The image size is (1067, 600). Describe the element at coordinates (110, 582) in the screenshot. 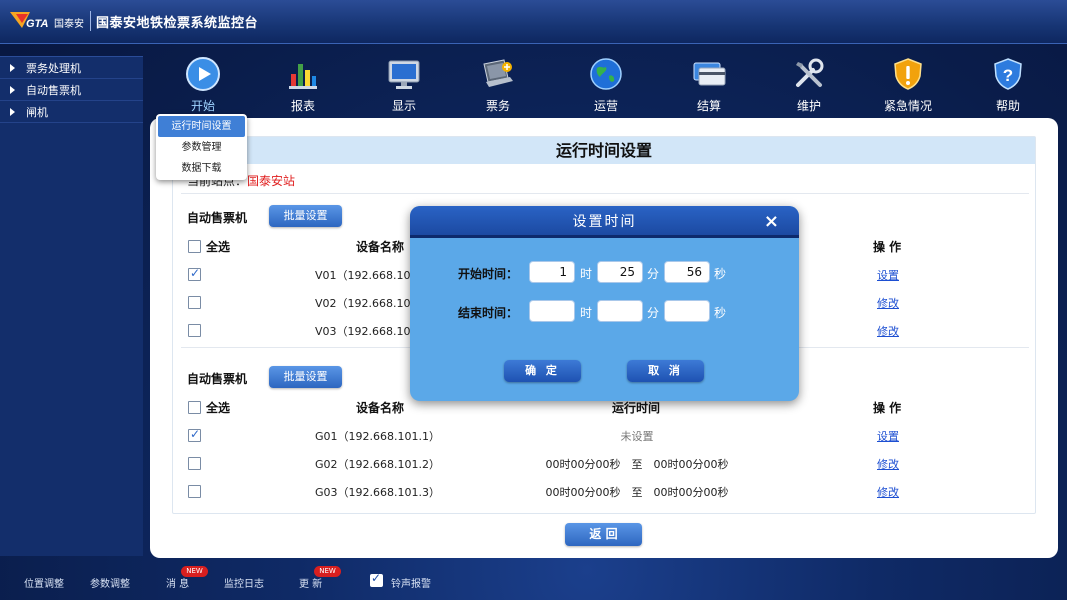

I see `parameter-adjust-button: 参数调整` at that location.